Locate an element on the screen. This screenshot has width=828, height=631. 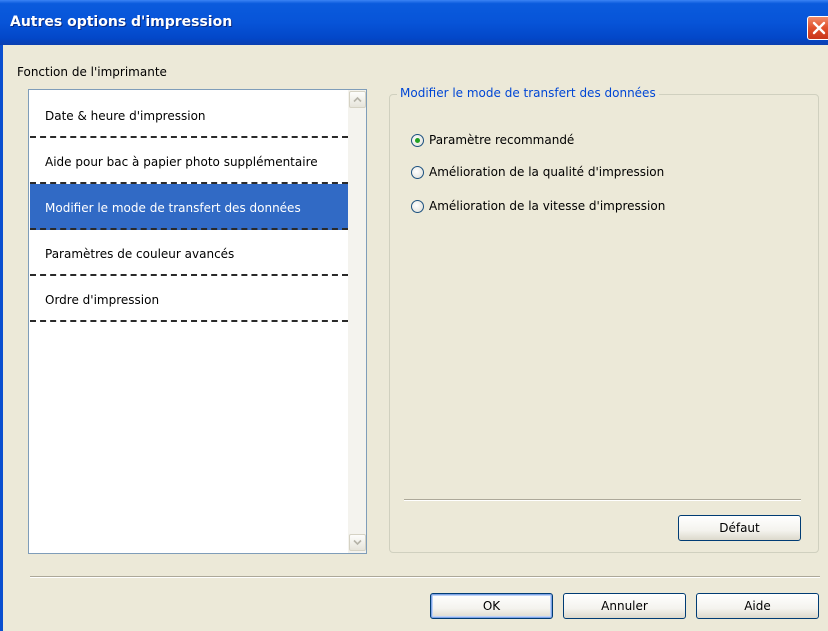
group-separator is located at coordinates (602, 500).